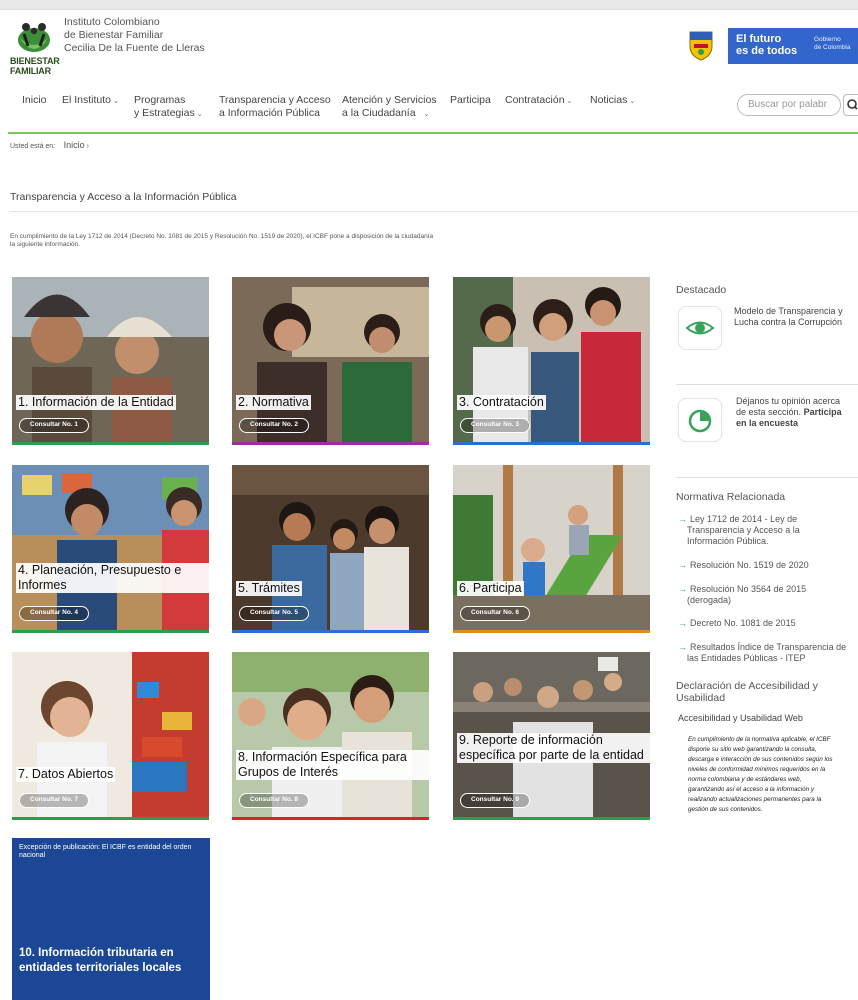 This screenshot has height=1000, width=858. What do you see at coordinates (501, 402) in the screenshot?
I see `card-title: 3. Contratación` at bounding box center [501, 402].